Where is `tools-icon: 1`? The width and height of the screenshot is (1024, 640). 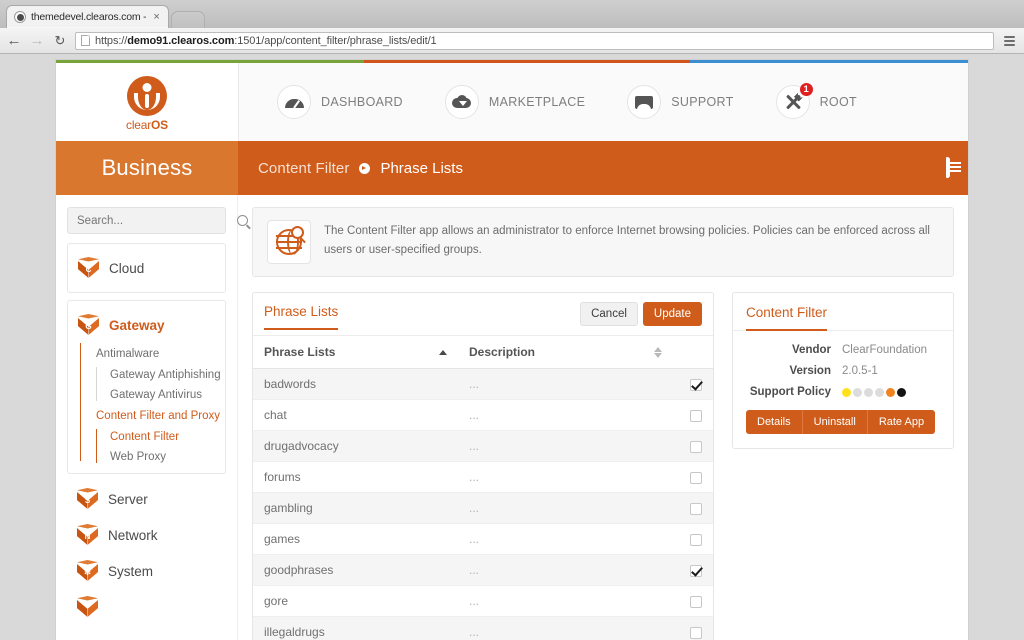 tools-icon: 1 is located at coordinates (794, 100).